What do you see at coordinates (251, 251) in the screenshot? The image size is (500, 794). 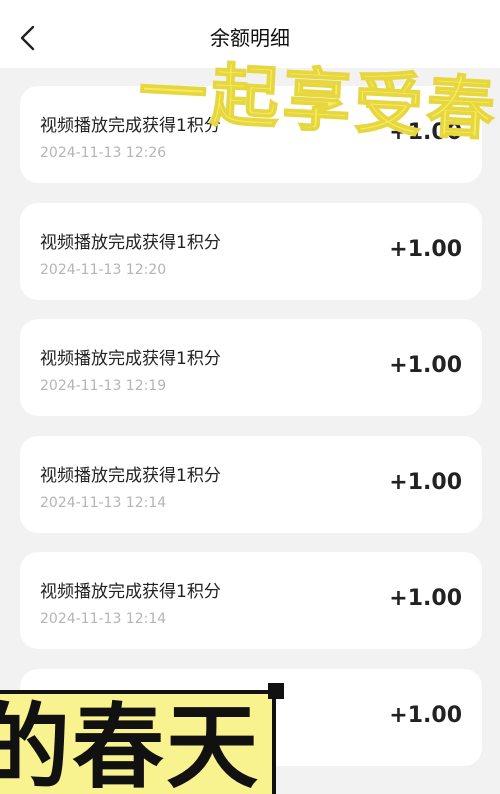 I see `record-card: 视频播放完成获得1积分 2024-11-13 12:20 +1.00` at bounding box center [251, 251].